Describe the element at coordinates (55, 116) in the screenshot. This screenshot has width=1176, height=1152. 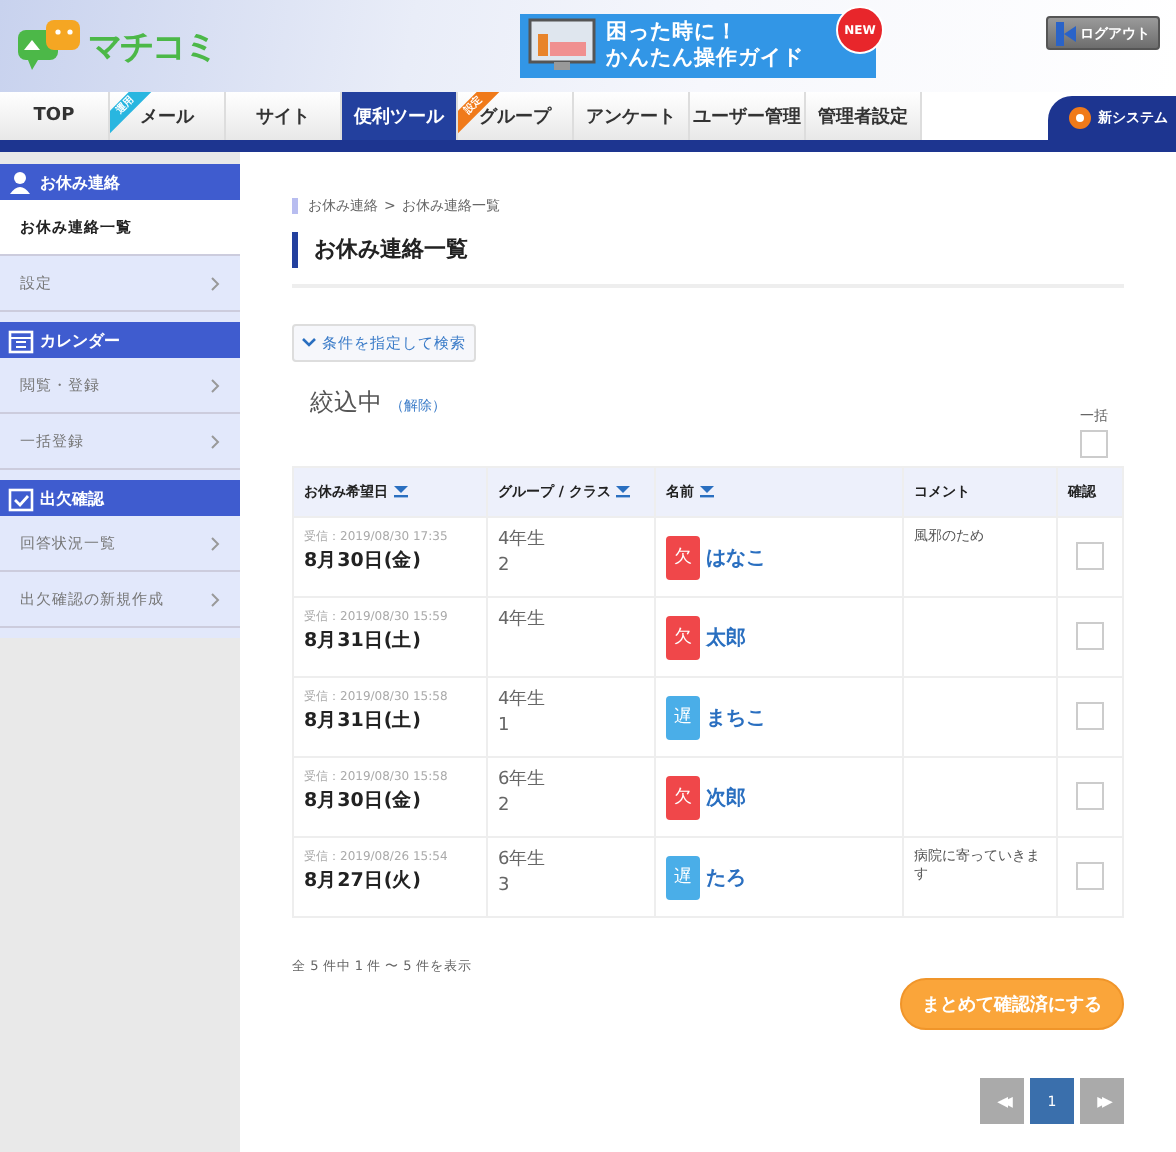
I see `nav-tab: TOP` at that location.